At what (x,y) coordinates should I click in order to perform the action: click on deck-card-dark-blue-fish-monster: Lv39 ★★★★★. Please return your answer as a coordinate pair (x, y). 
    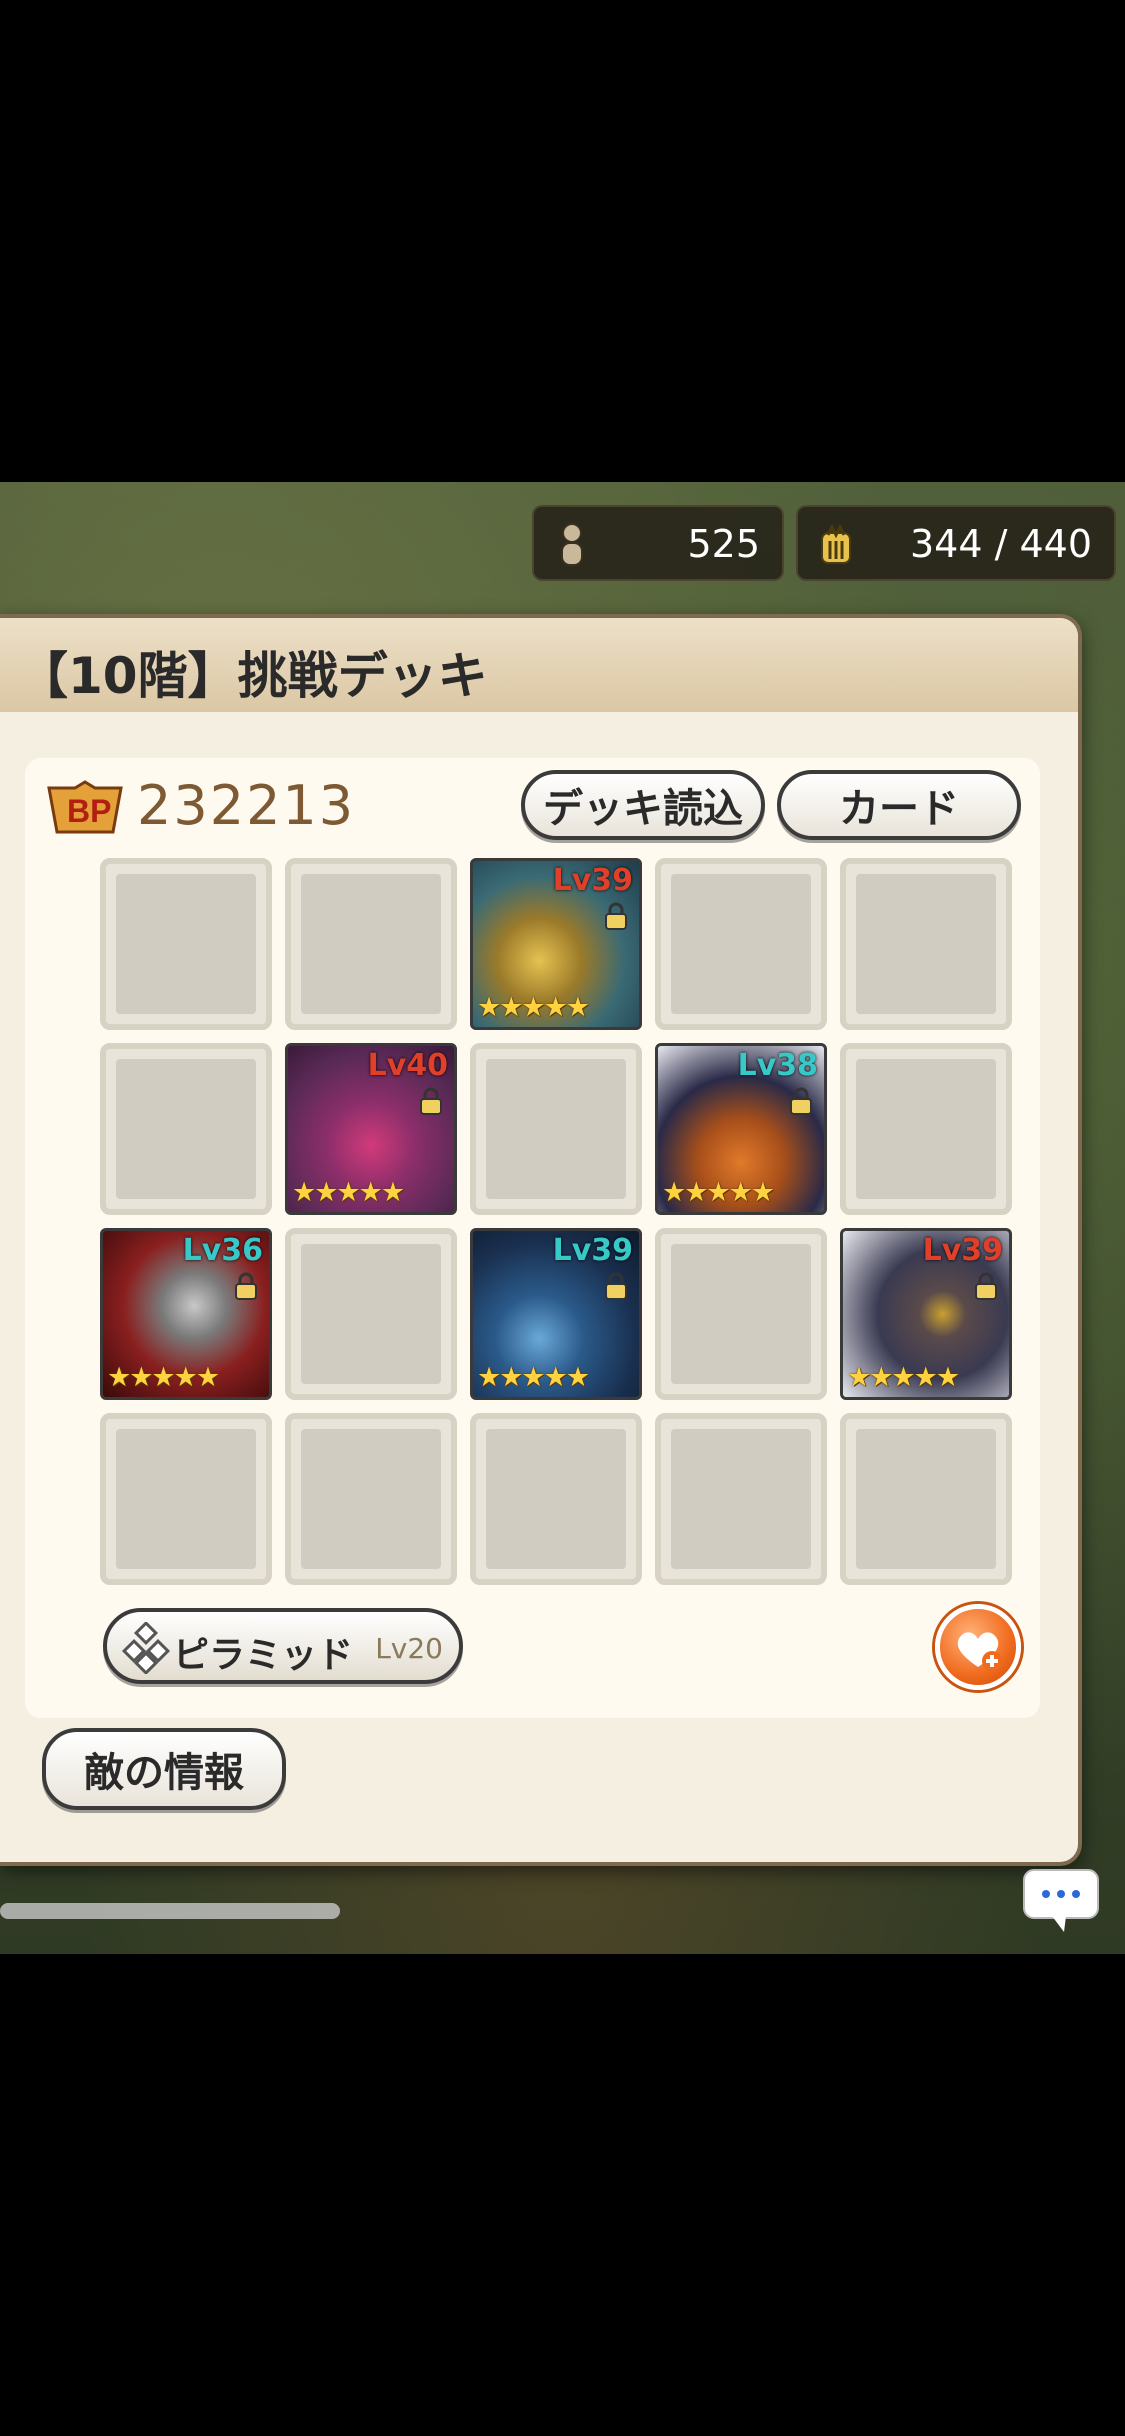
    Looking at the image, I should click on (556, 1314).